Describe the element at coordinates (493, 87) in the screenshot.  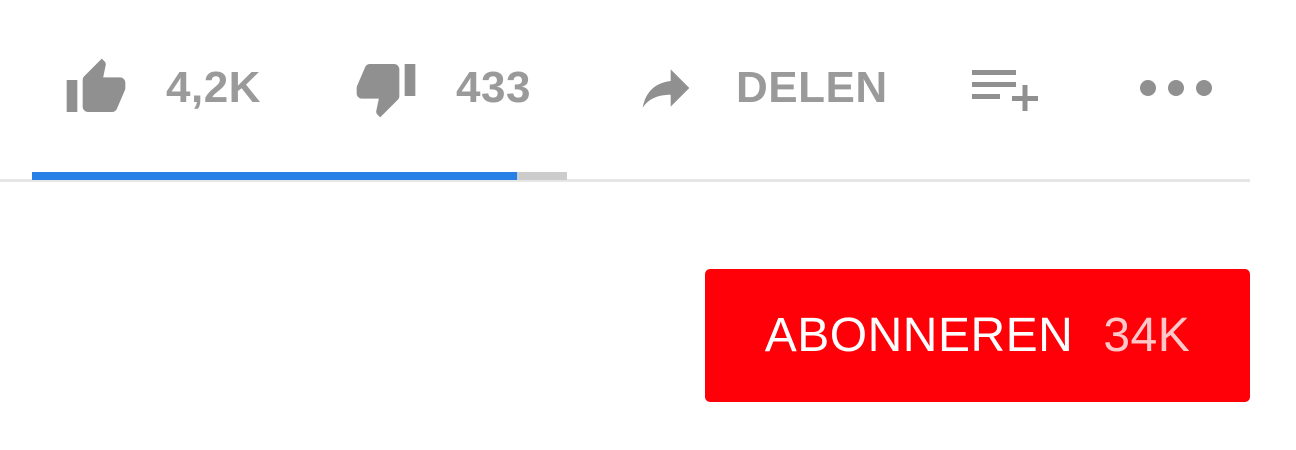
I see `dislike-count: 433` at that location.